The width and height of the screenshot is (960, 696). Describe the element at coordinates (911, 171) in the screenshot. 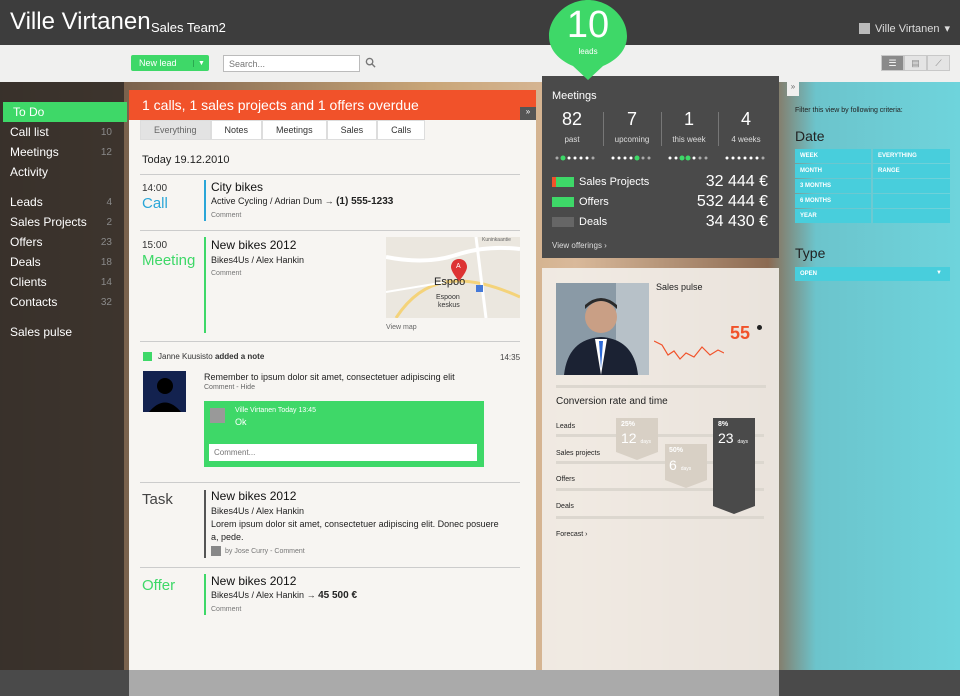

I see `date-option-range: RANGE` at that location.